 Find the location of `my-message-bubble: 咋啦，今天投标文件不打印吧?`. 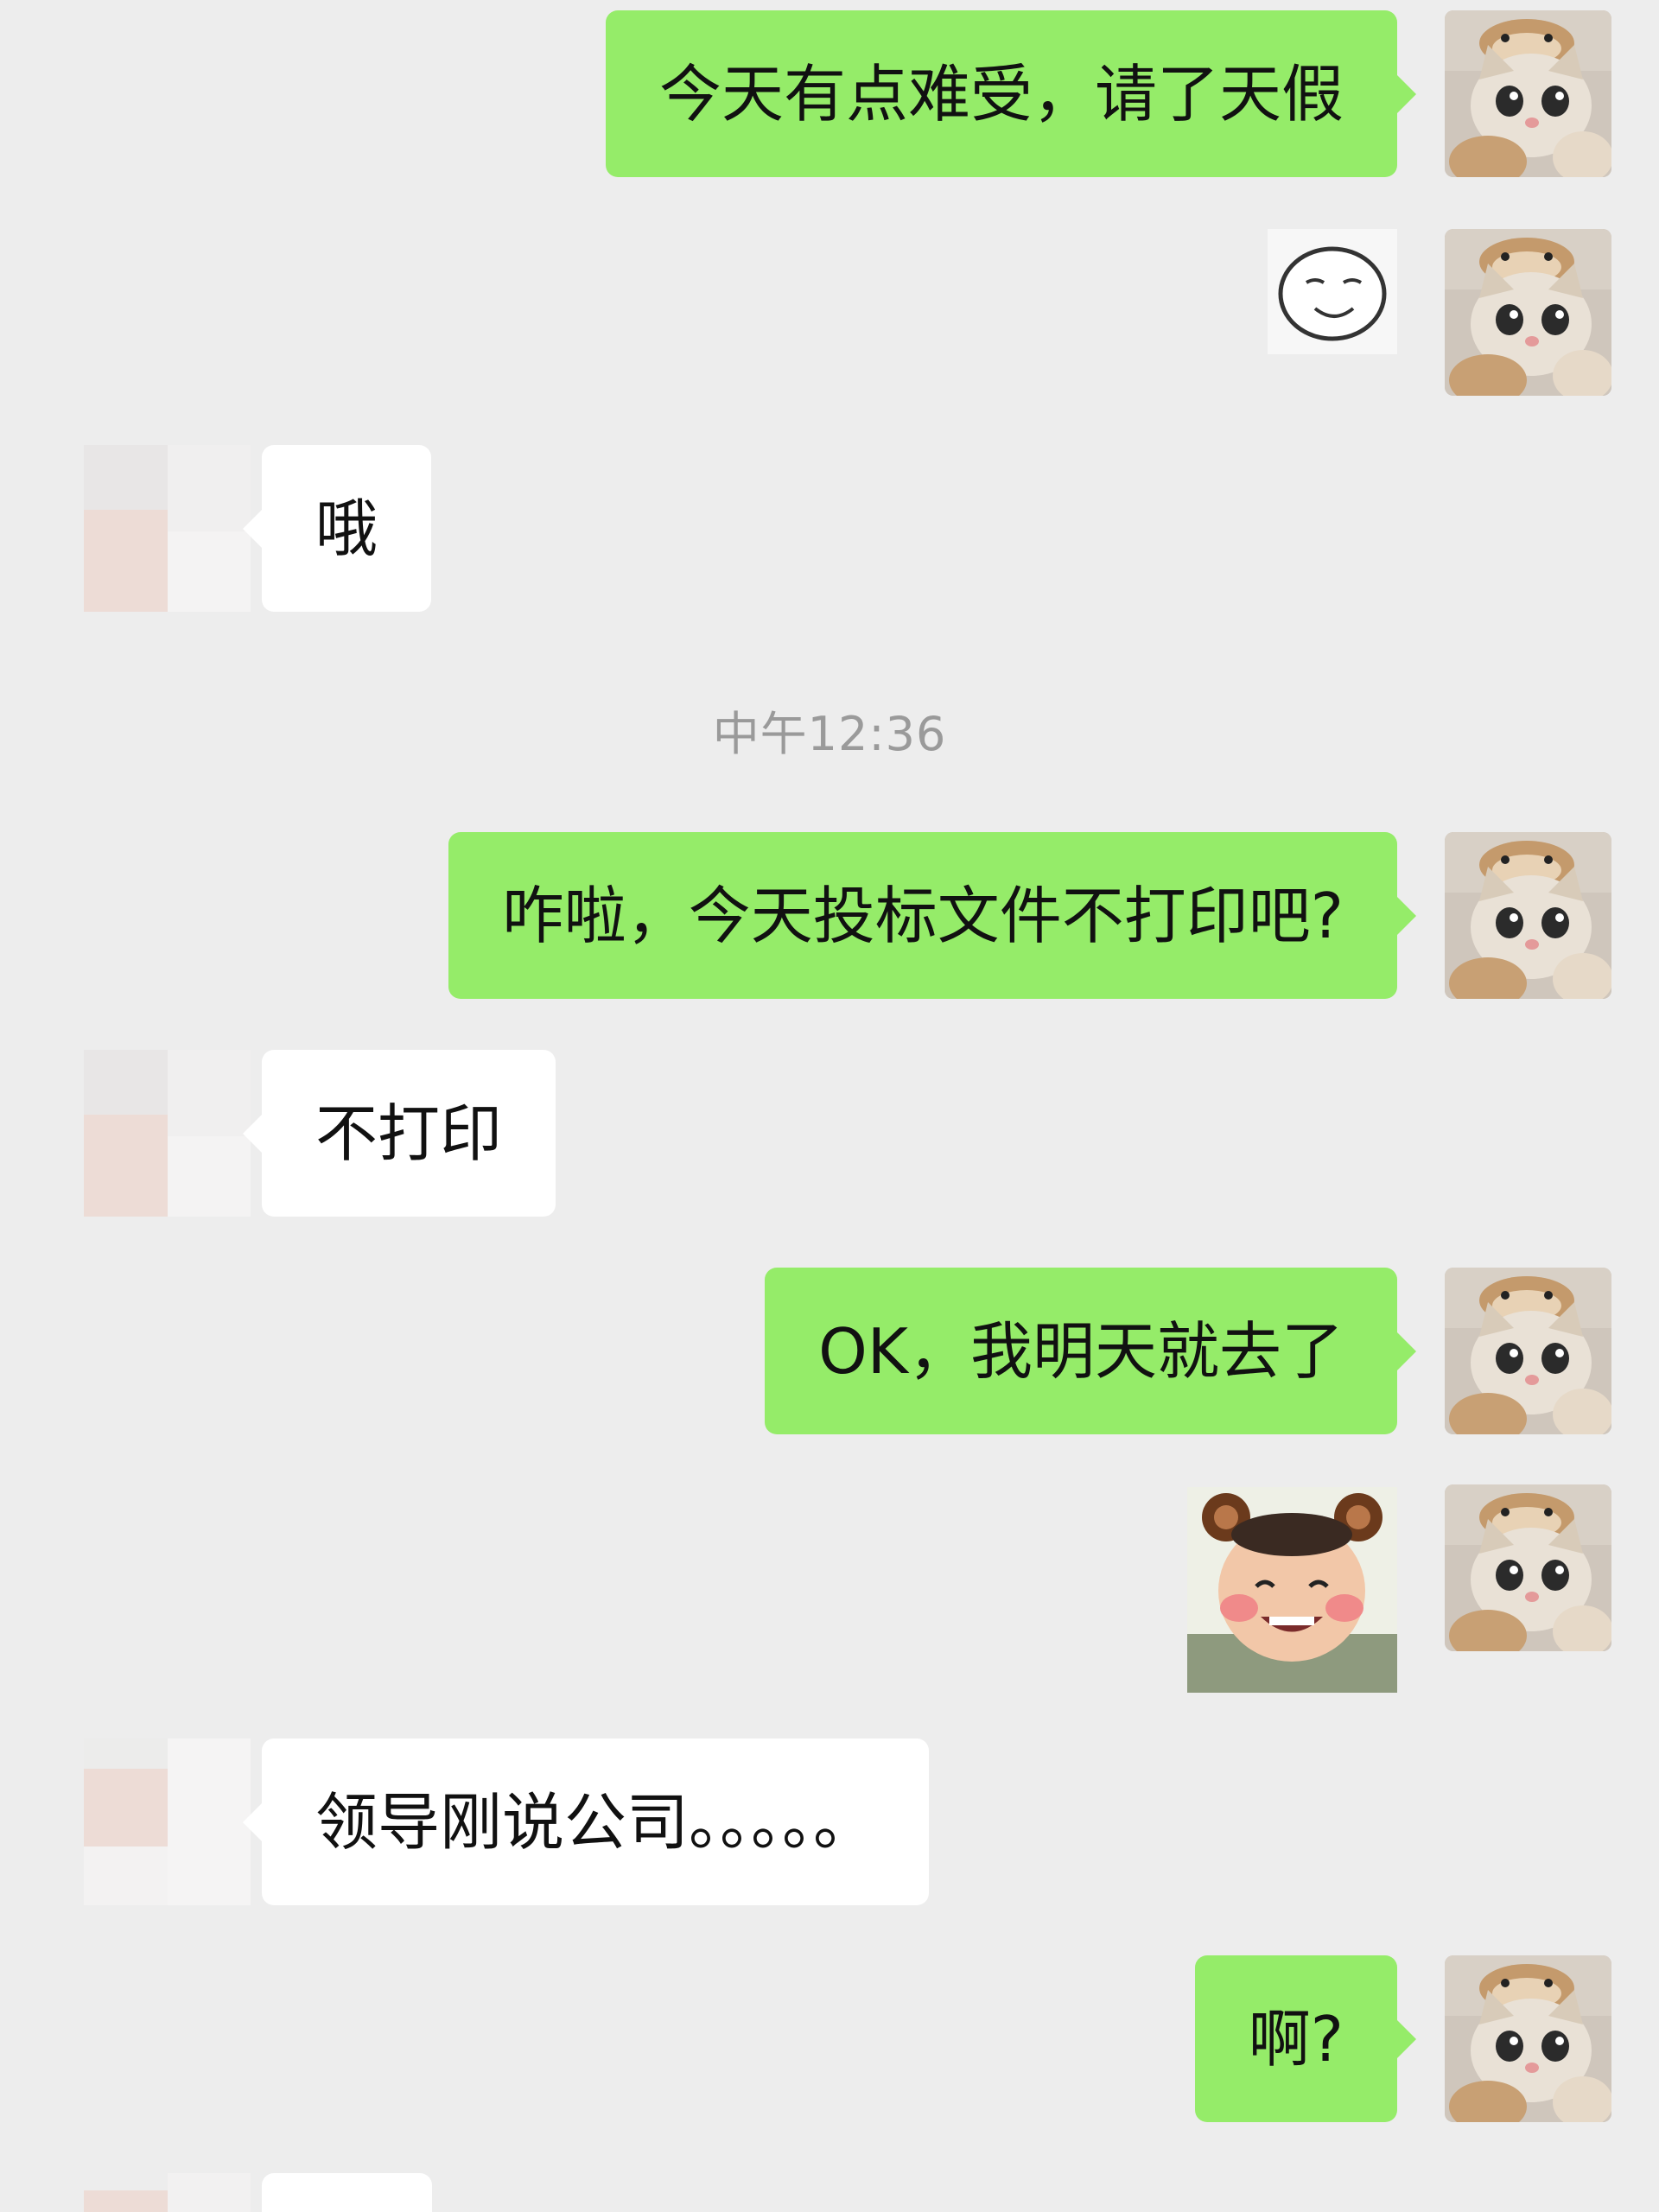

my-message-bubble: 咋啦，今天投标文件不打印吧? is located at coordinates (932, 915).